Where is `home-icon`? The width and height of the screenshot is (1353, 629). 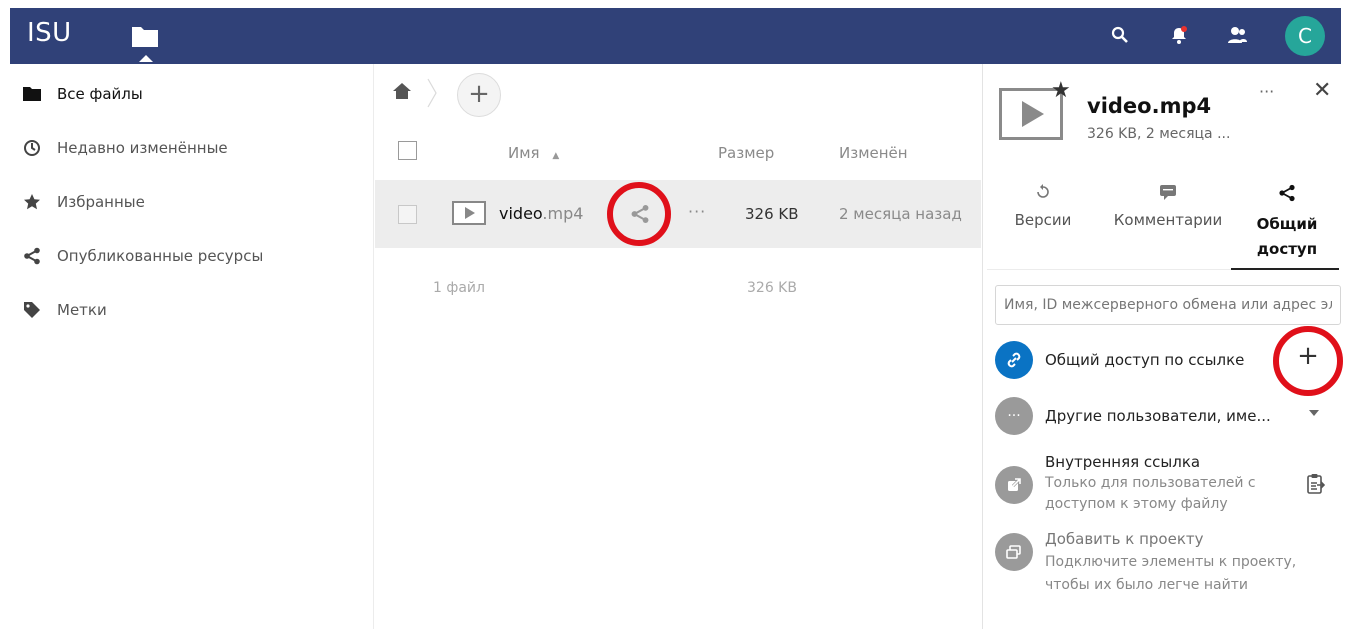 home-icon is located at coordinates (402, 91).